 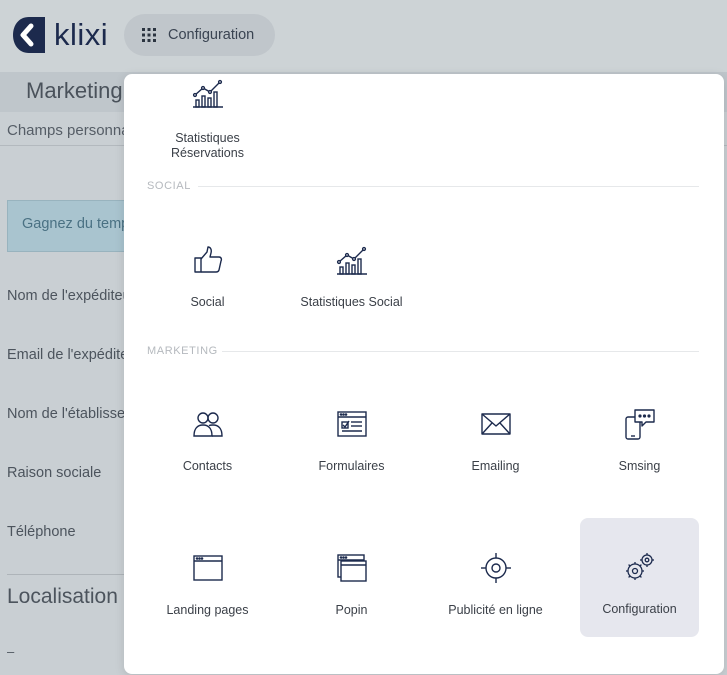 What do you see at coordinates (496, 424) in the screenshot?
I see `envelope-icon` at bounding box center [496, 424].